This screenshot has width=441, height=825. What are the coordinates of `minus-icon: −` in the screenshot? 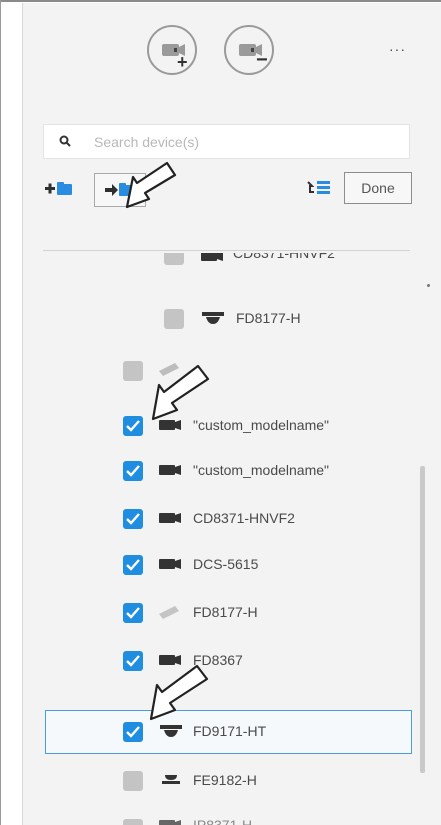 It's located at (262, 60).